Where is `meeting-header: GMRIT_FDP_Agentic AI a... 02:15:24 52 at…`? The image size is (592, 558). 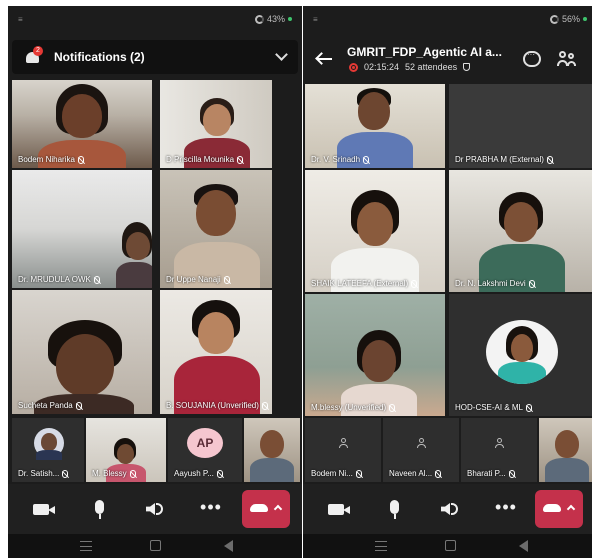
meeting-header: GMRIT_FDP_Agentic AI a... 02:15:24 52 at… is located at coordinates (447, 61).